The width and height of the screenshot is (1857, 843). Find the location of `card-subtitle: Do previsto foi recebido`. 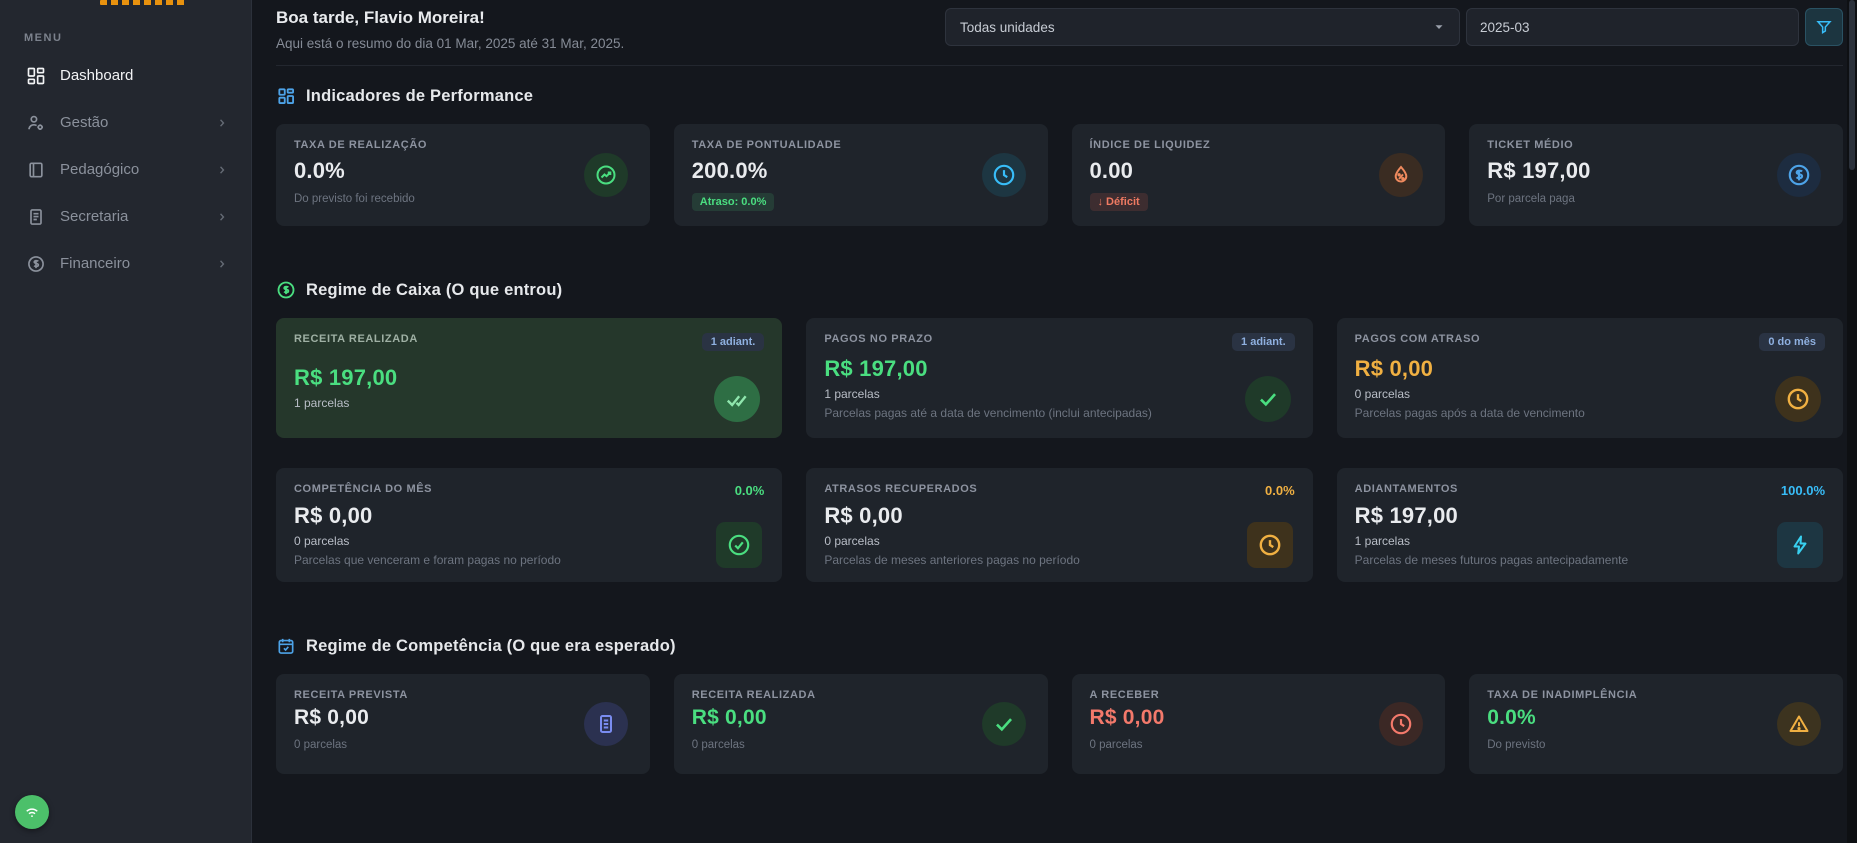

card-subtitle: Do previsto foi recebido is located at coordinates (354, 199).